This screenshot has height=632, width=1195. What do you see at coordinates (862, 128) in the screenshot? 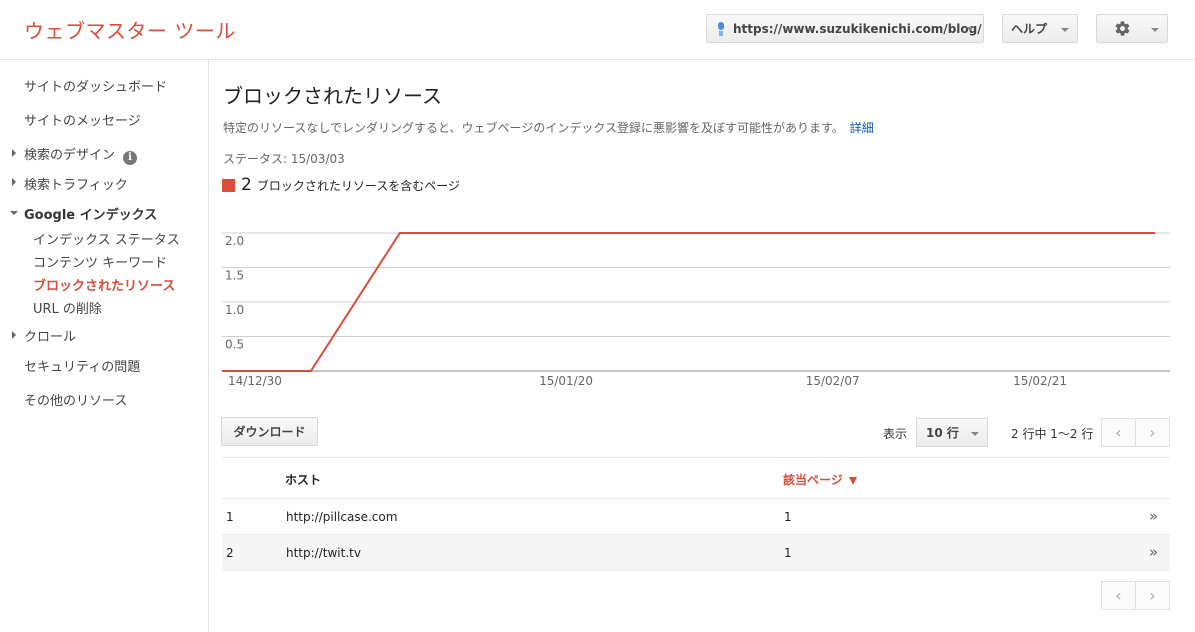
I see `details-link: 詳細` at bounding box center [862, 128].